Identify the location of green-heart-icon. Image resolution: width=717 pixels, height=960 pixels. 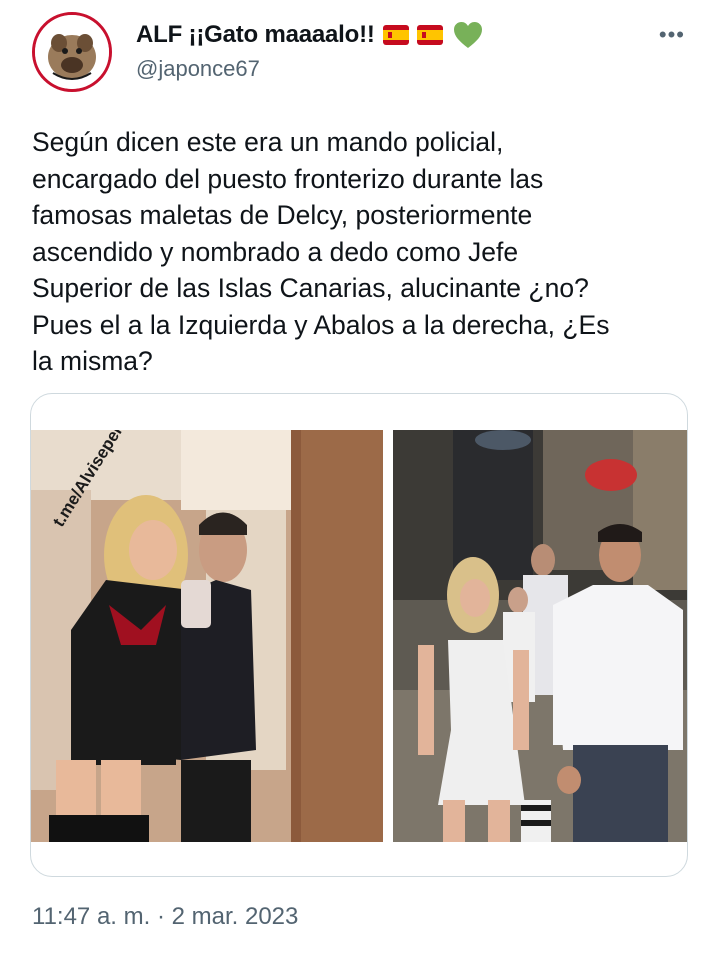
(468, 35).